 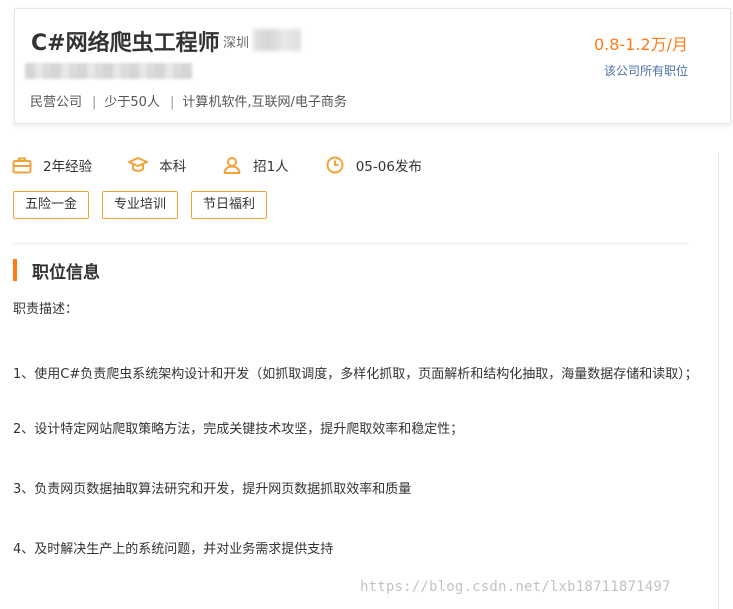 What do you see at coordinates (238, 429) in the screenshot?
I see `description-item: 2、设计特定网站爬取策略方法，完成关键技术攻坚，提升爬取效率和稳定性；` at bounding box center [238, 429].